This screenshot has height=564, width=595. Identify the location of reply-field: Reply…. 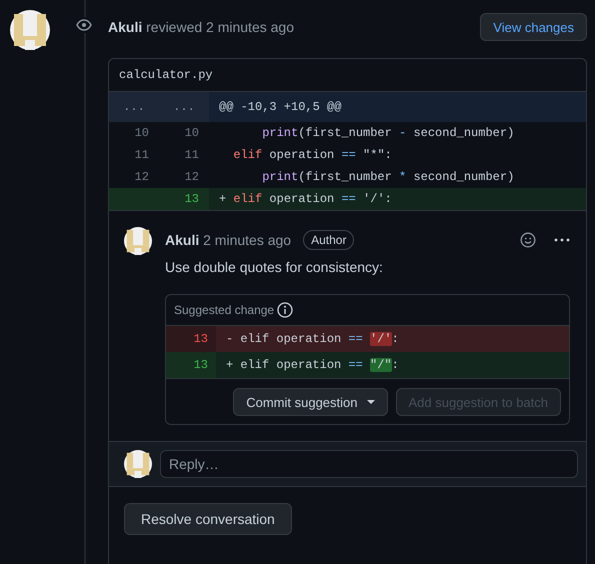
(369, 464).